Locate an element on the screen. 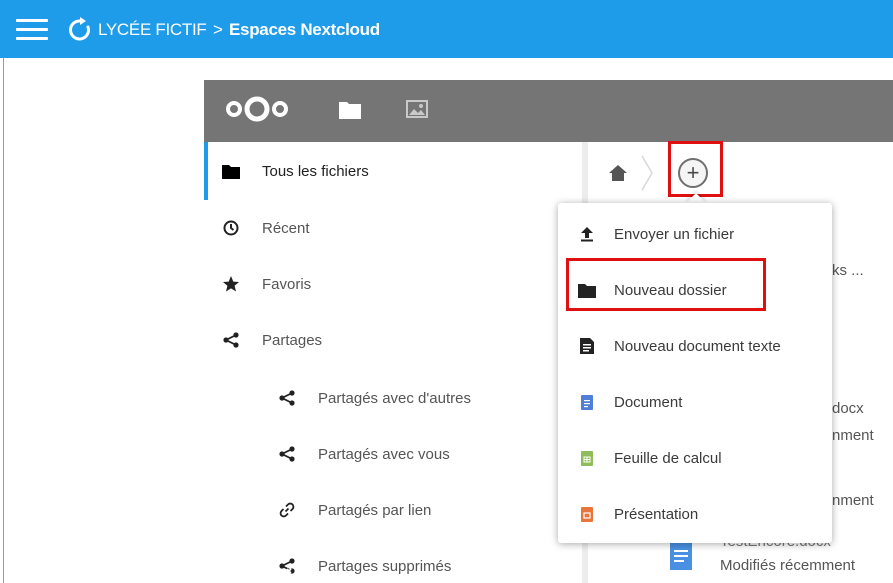  folder-icon is located at coordinates (231, 171).